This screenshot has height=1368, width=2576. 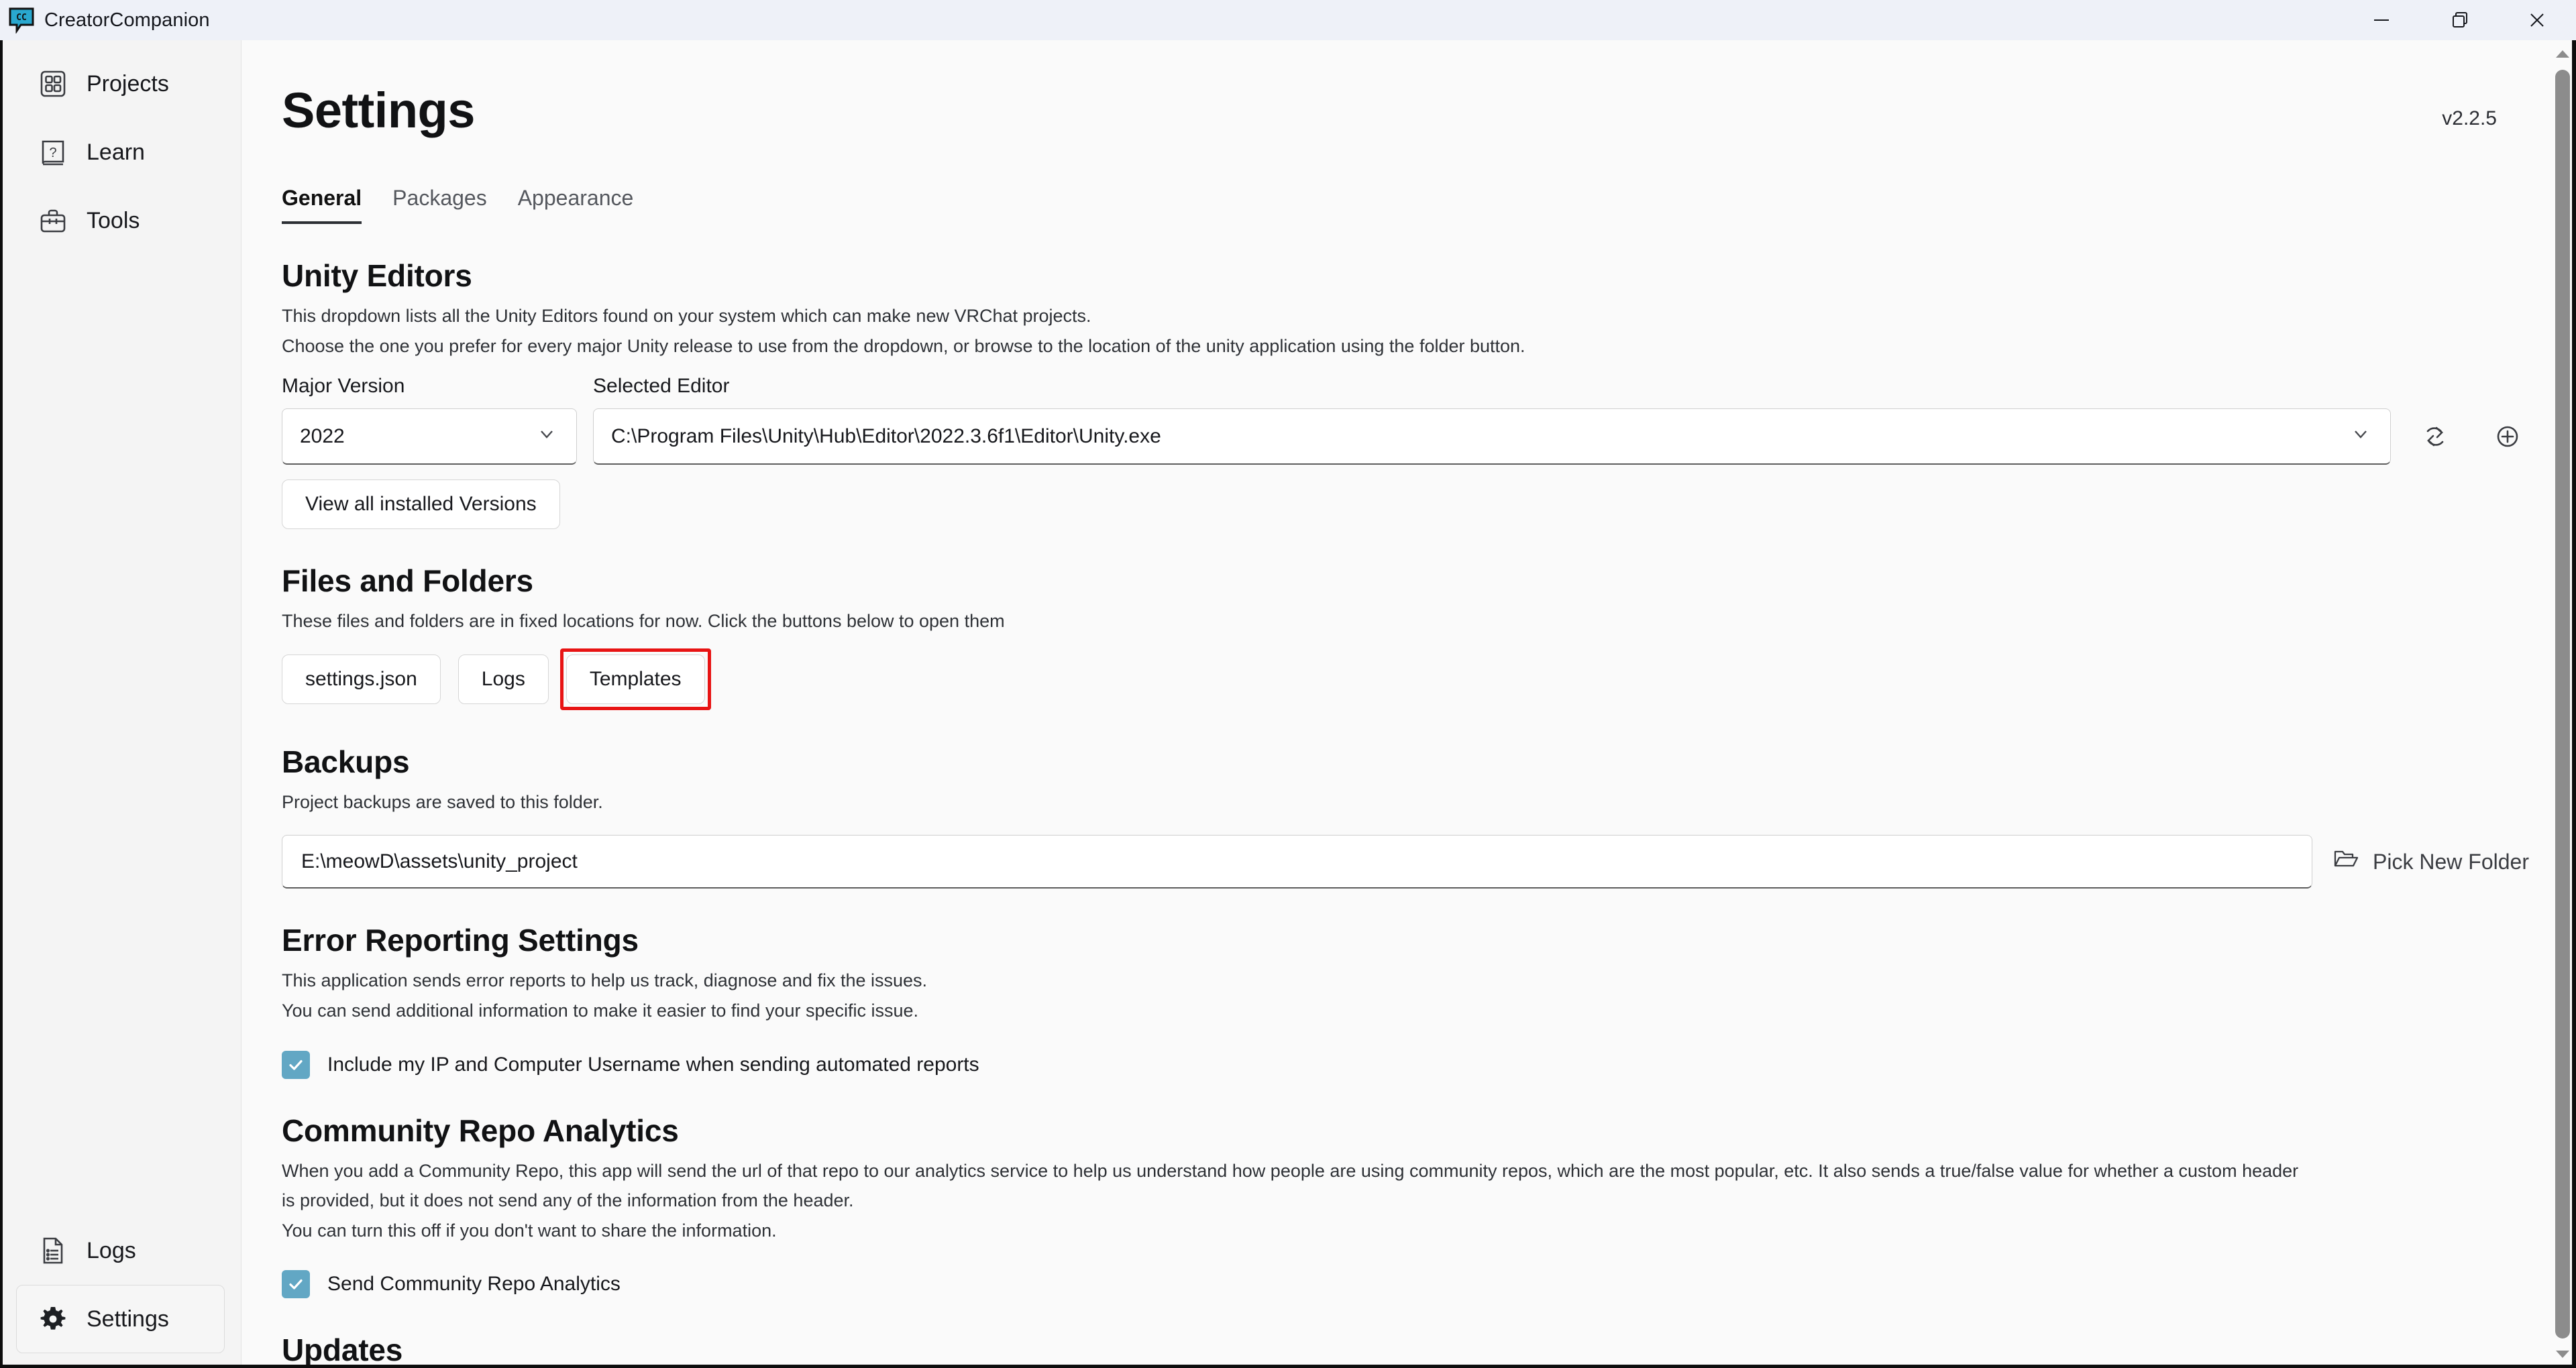 I want to click on scroll-down-arrow-icon, so click(x=2562, y=1354).